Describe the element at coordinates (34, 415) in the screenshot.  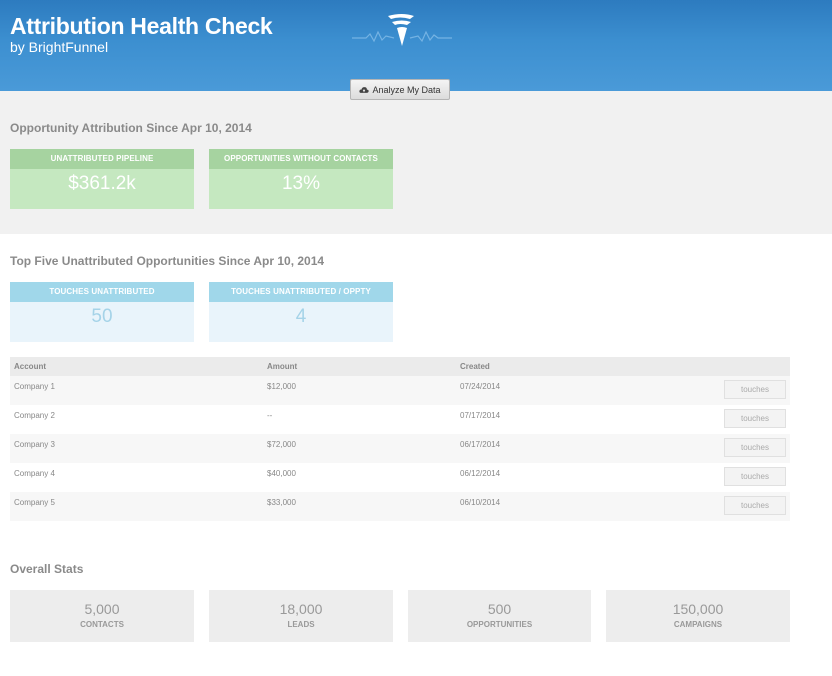
I see `cell-account: Company 2` at that location.